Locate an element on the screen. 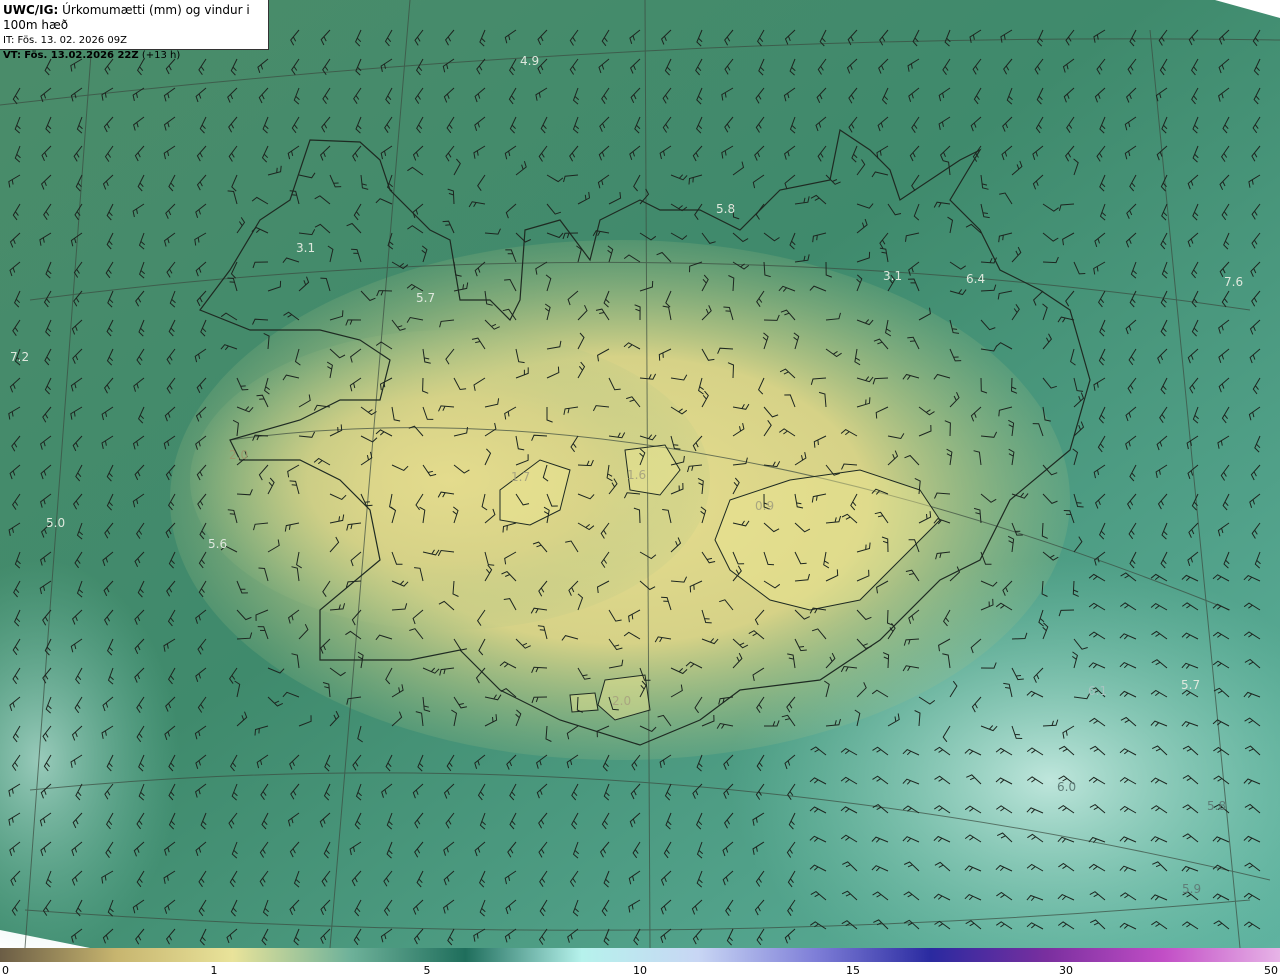  colorbar-tick: 50 is located at coordinates (1271, 970).